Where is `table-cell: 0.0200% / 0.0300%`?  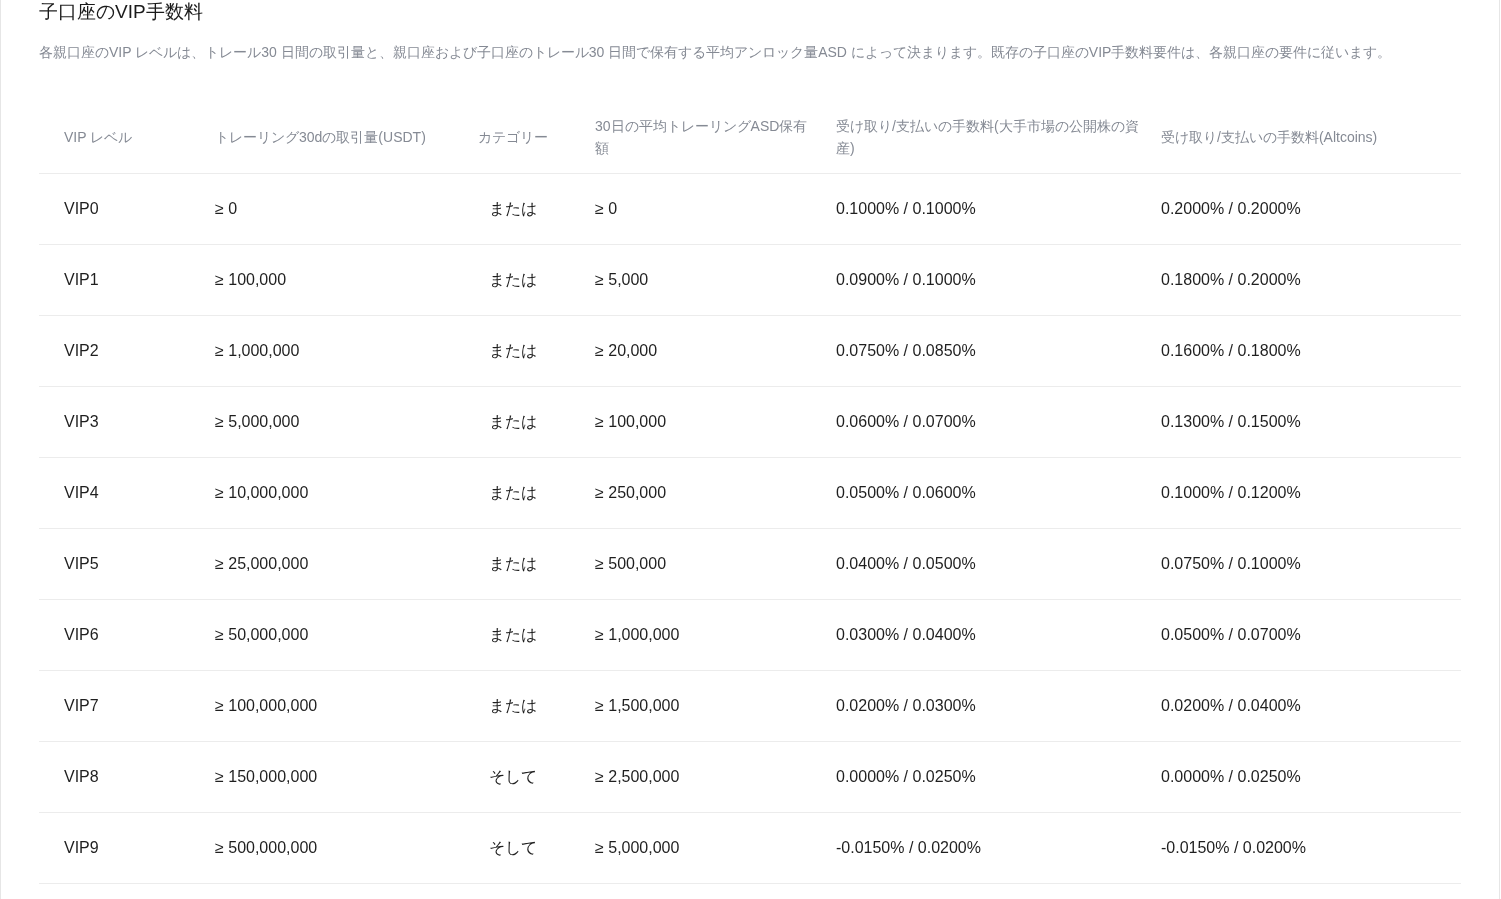 table-cell: 0.0200% / 0.0300% is located at coordinates (998, 706).